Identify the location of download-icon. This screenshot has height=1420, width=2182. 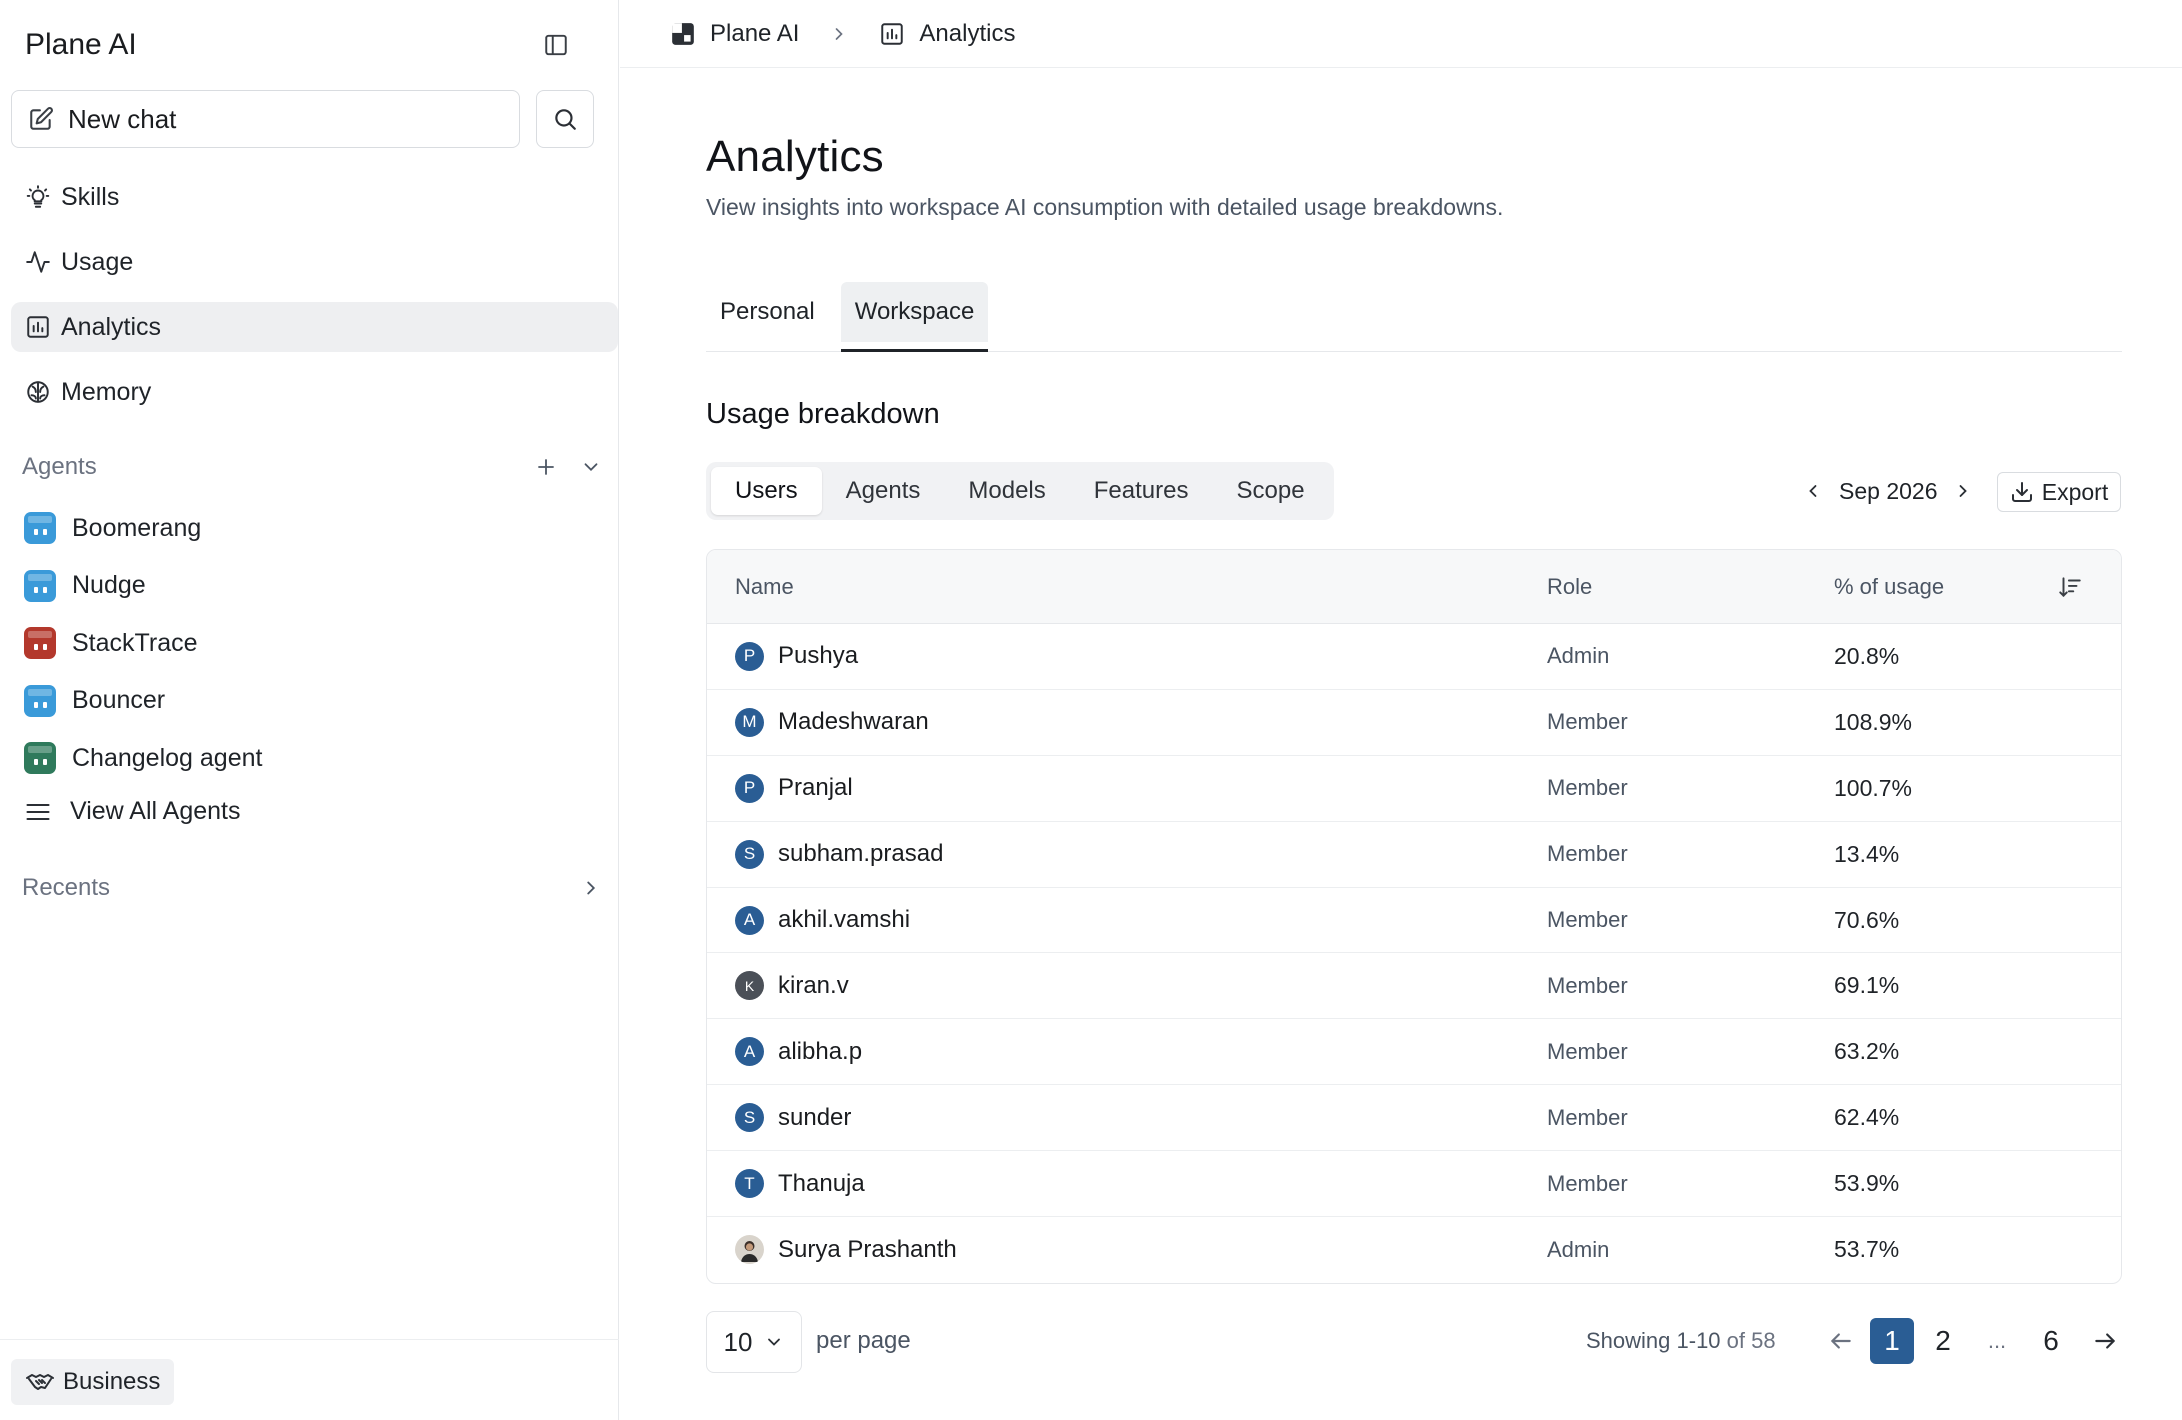
(2021, 492).